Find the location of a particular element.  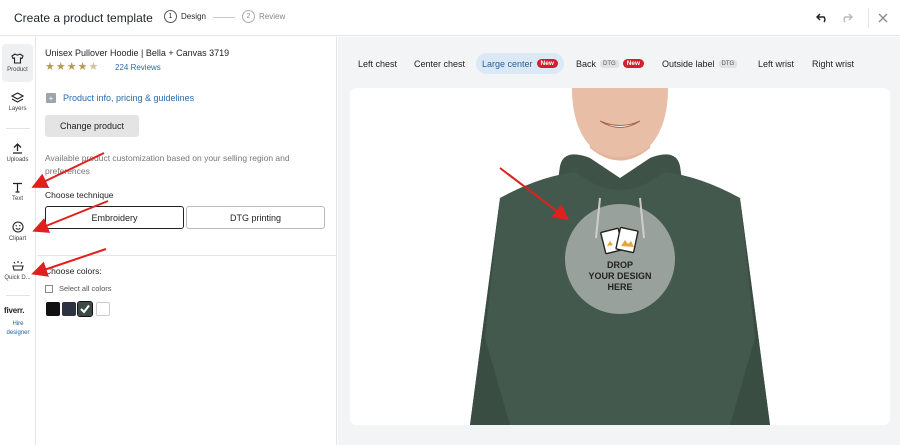

shirt-icon is located at coordinates (17, 58).